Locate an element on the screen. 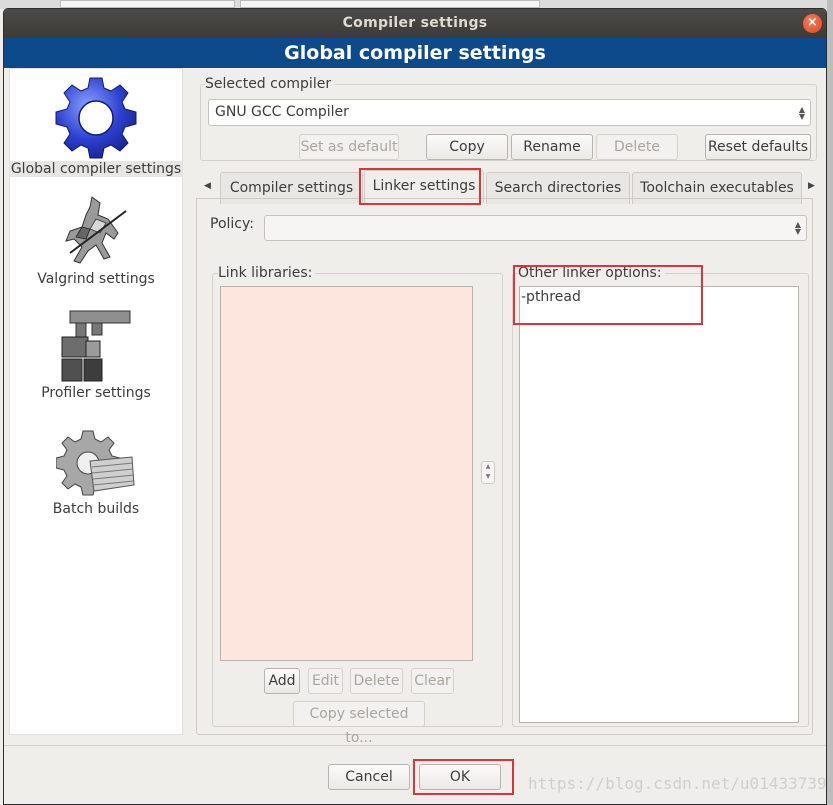  sidebar-item-global-compiler: Global compiler settings is located at coordinates (96, 126).